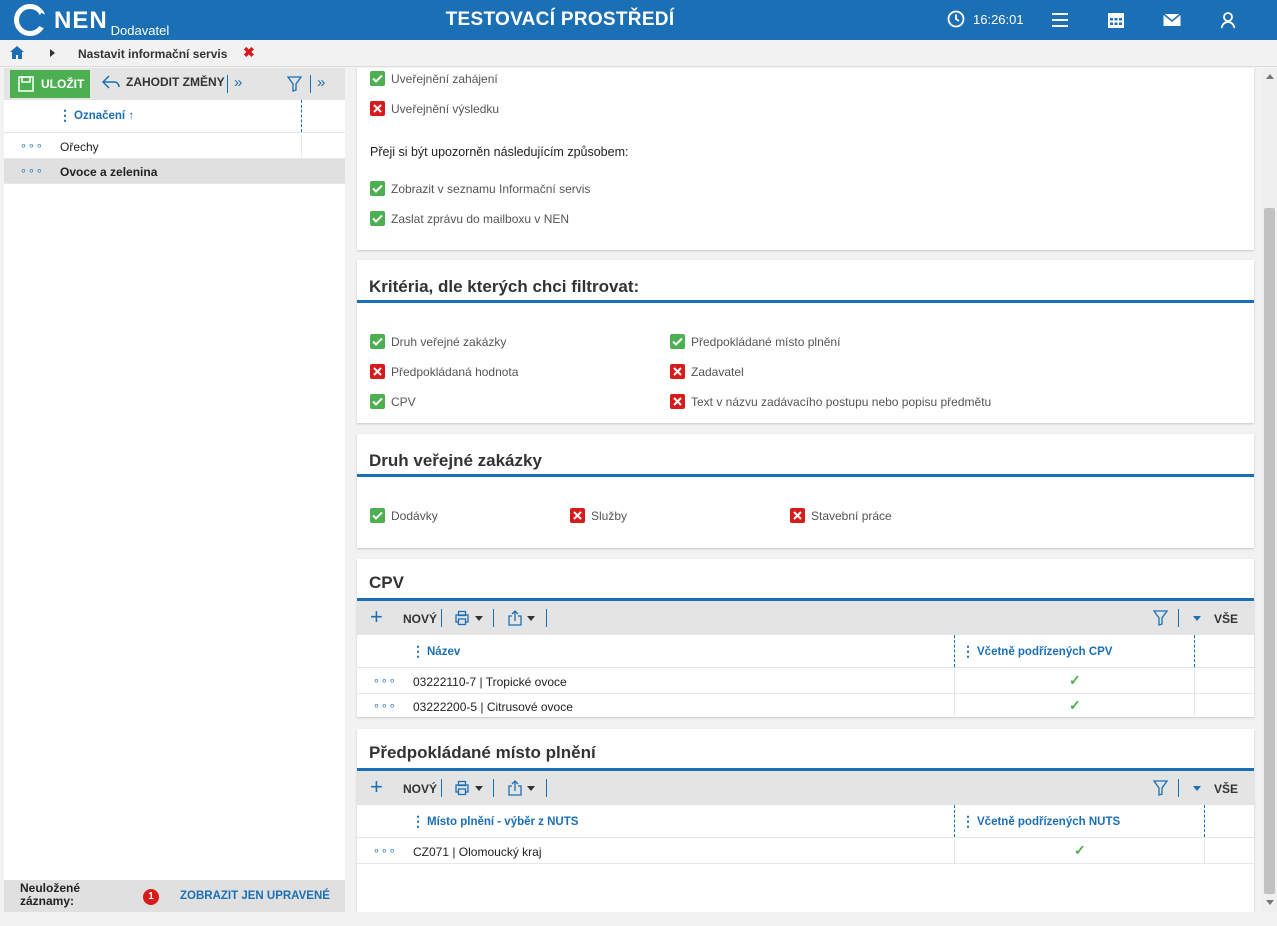 This screenshot has height=926, width=1277. What do you see at coordinates (163, 82) in the screenshot?
I see `discard-changes-button: ZAHODIT ZMĚNY` at bounding box center [163, 82].